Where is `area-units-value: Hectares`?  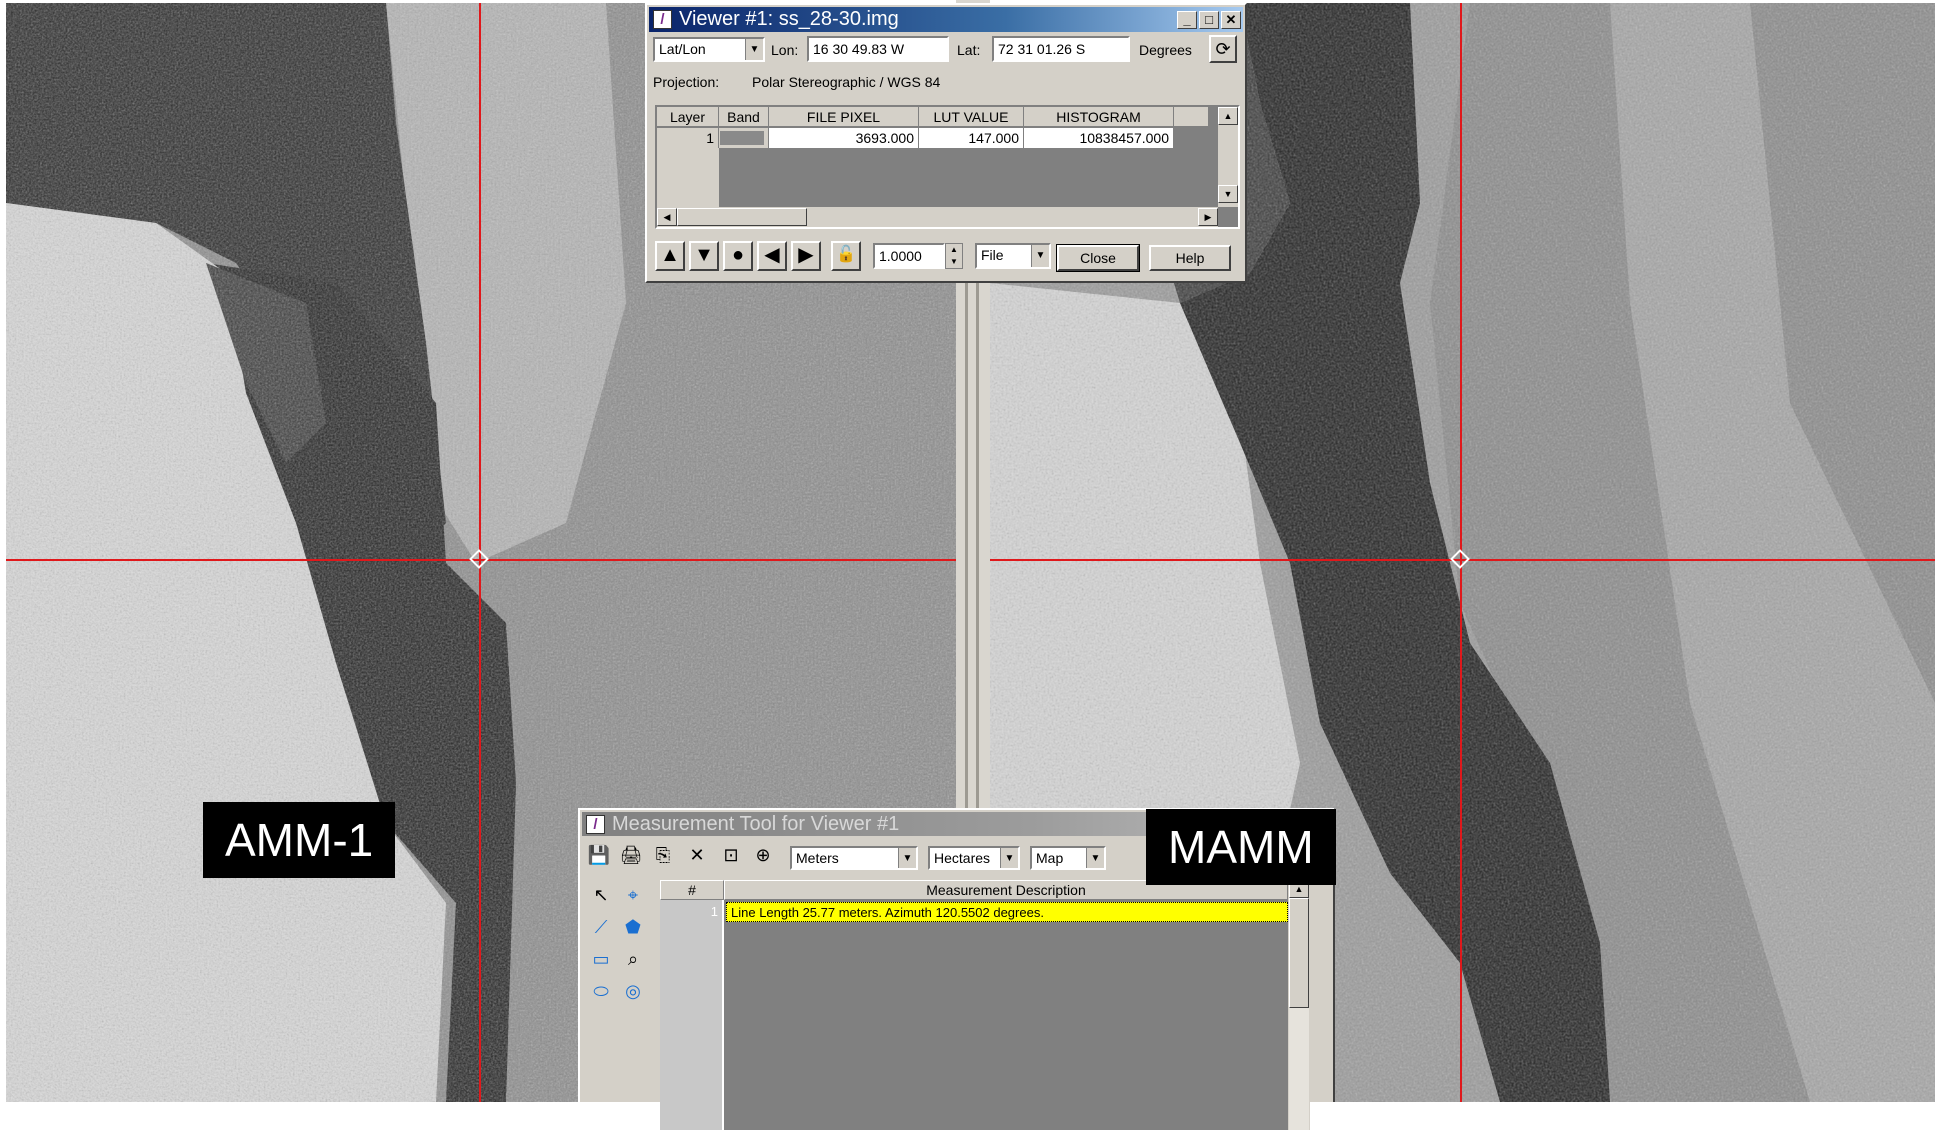 area-units-value: Hectares is located at coordinates (962, 858).